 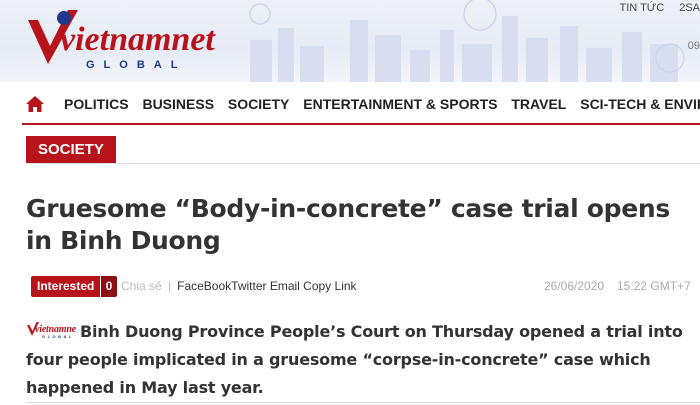 I want to click on nav-item-travel: TRAVEL, so click(x=538, y=104).